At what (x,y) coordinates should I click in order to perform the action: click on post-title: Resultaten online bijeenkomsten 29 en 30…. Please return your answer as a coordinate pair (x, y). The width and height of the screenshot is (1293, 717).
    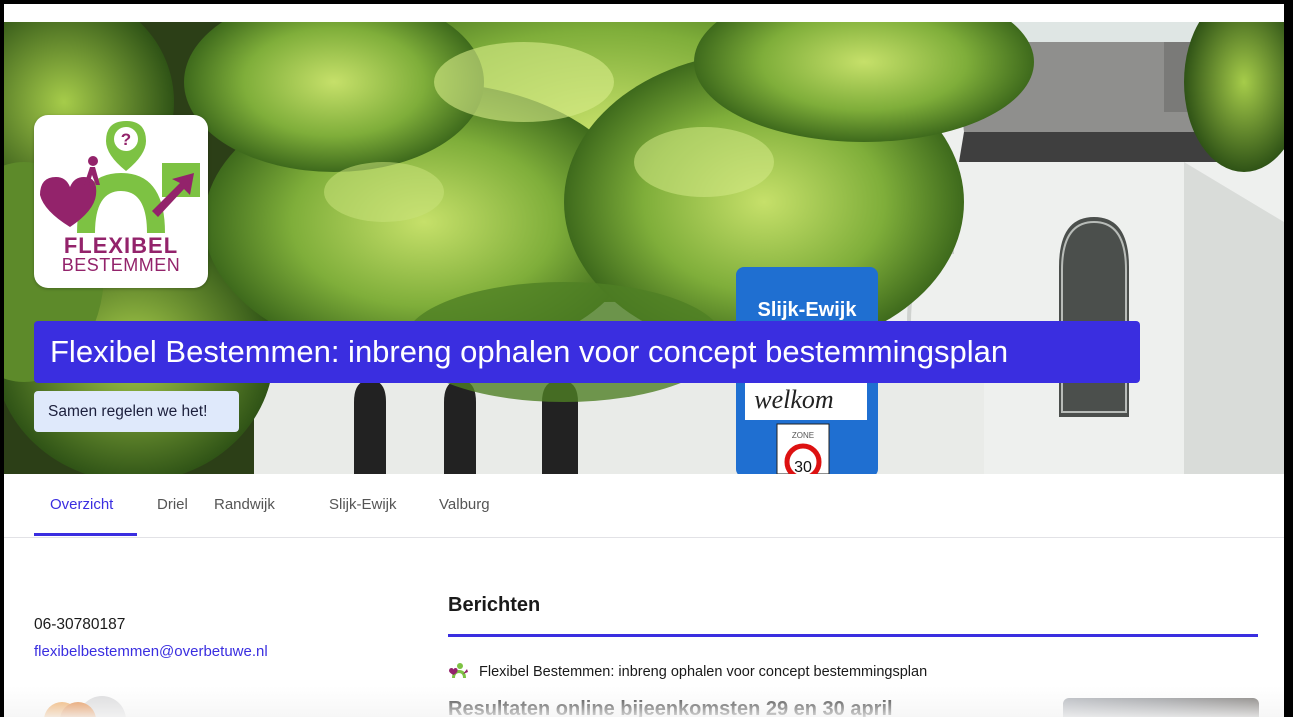
    Looking at the image, I should click on (670, 707).